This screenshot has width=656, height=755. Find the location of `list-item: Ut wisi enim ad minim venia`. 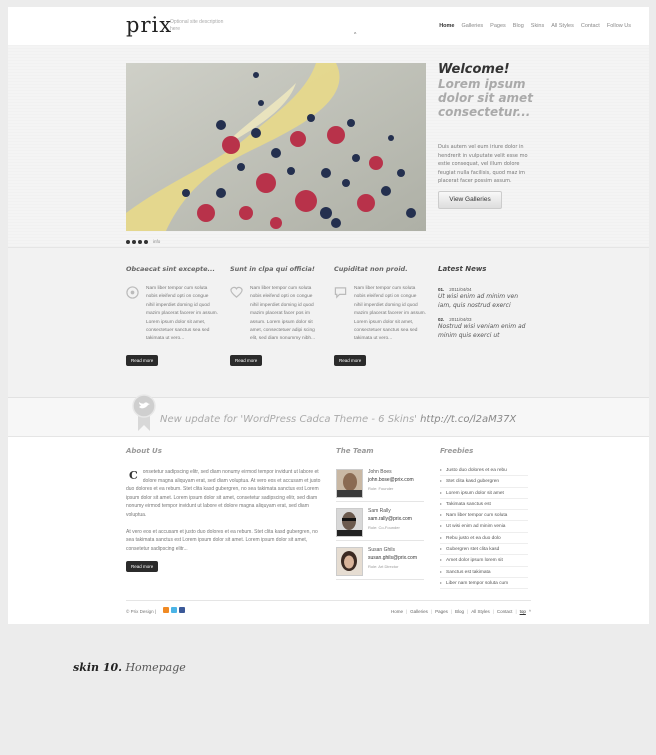

list-item: Ut wisi enim ad minim venia is located at coordinates (484, 527).